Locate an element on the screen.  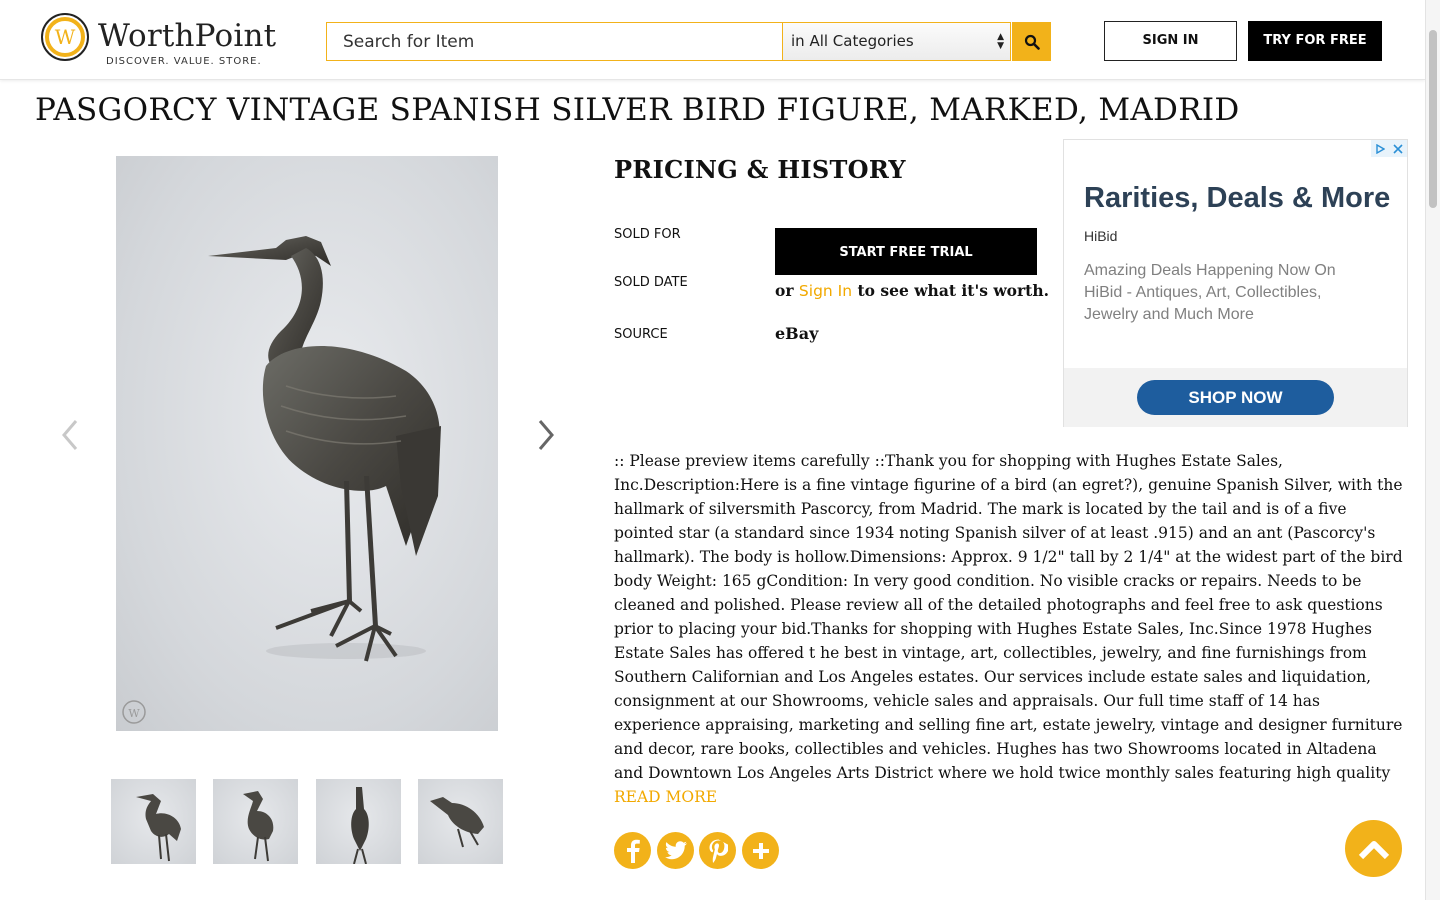
site-logo: W WorthPoint DISCOVER. VALUE. STORE. is located at coordinates (158, 40).